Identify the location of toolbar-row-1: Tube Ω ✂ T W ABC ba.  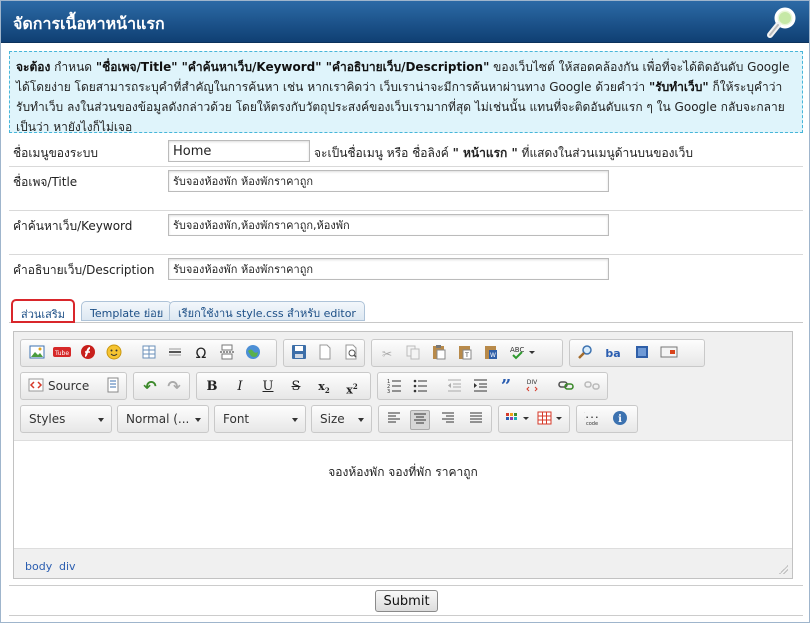
(405, 353).